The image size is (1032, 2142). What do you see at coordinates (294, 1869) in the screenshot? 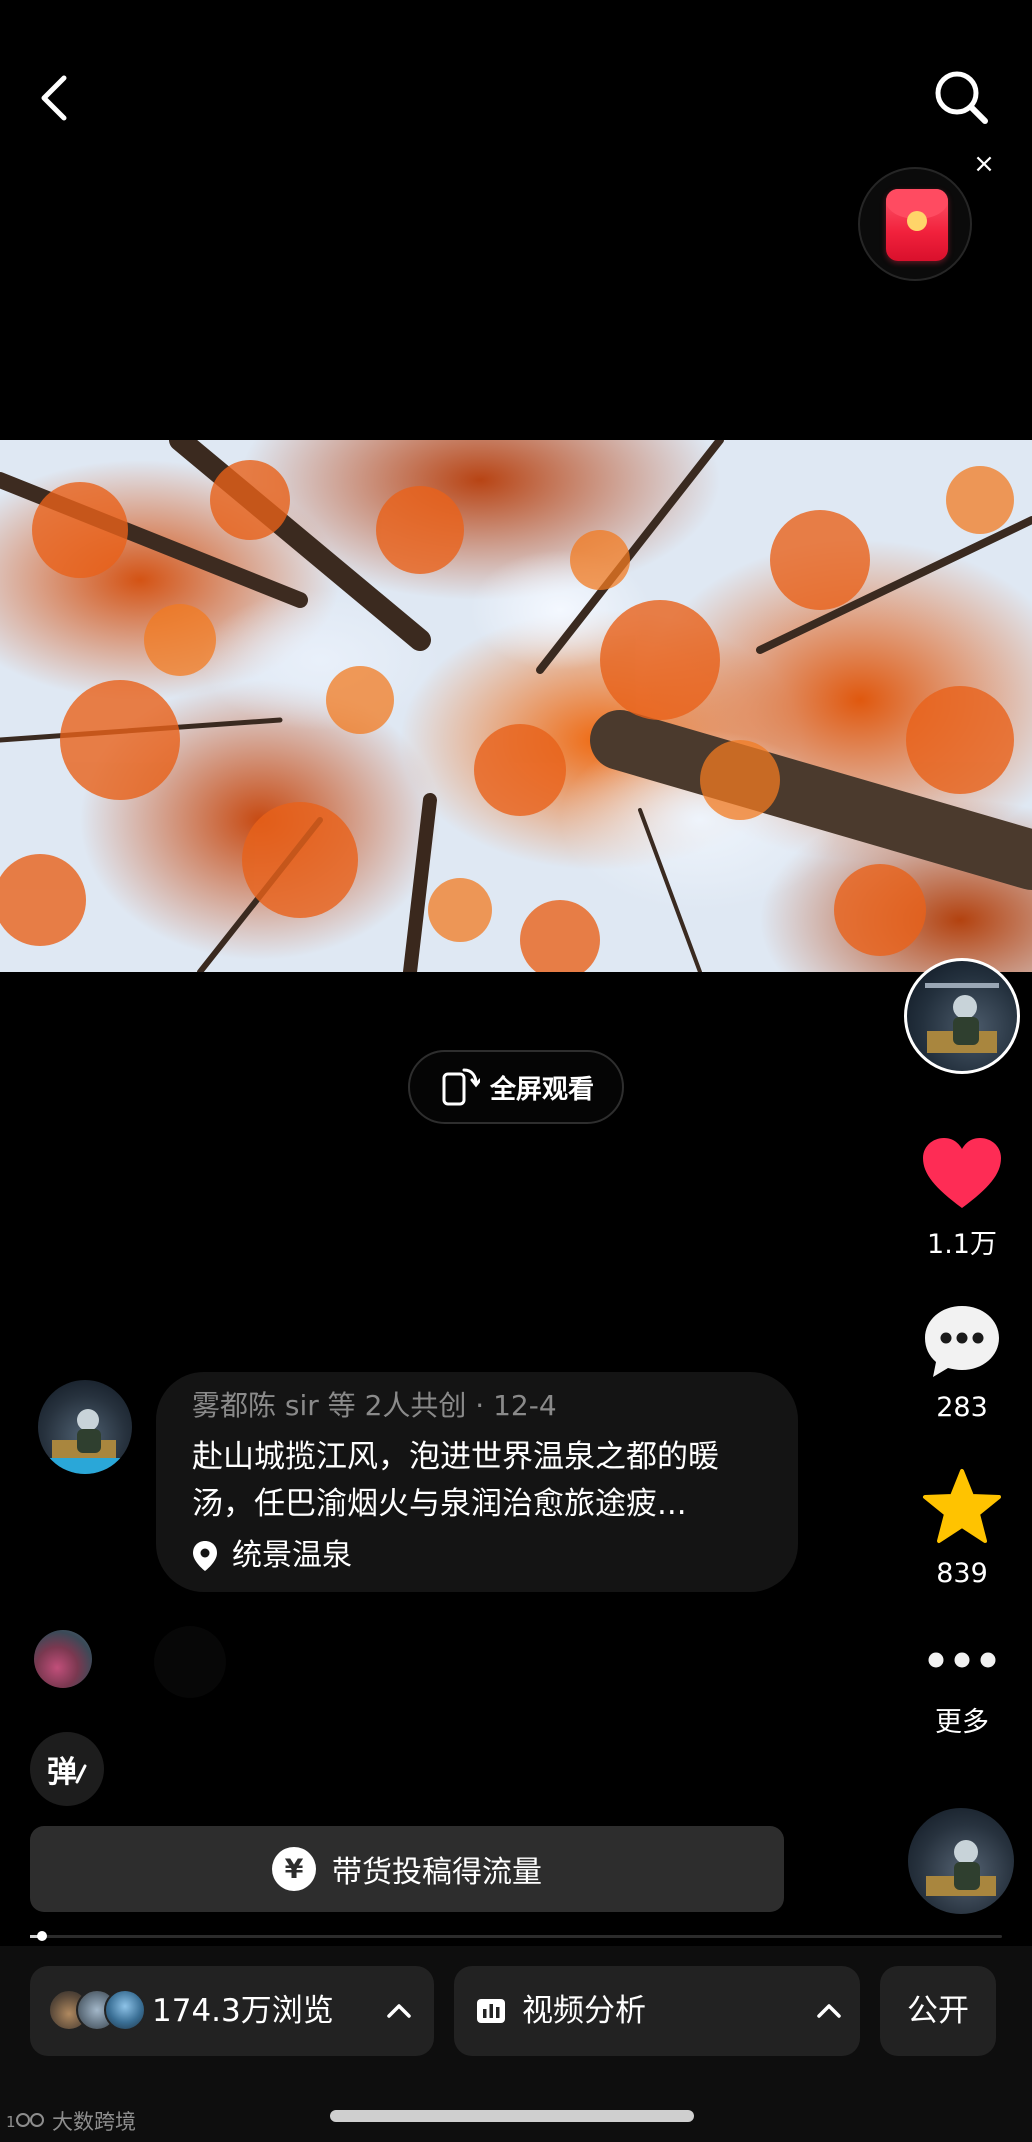
I see `yuan-icon: ¥` at bounding box center [294, 1869].